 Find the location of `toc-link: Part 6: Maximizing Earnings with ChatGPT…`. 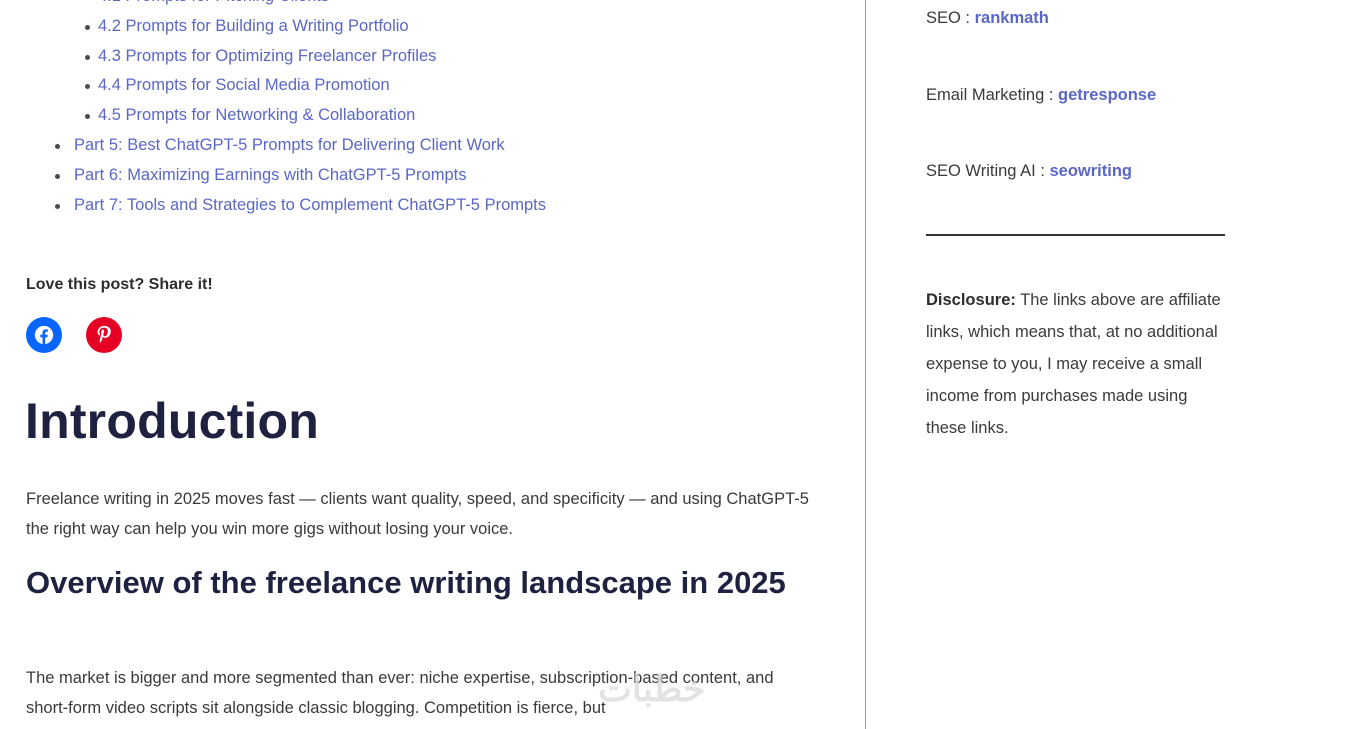

toc-link: Part 6: Maximizing Earnings with ChatGPT… is located at coordinates (270, 175).